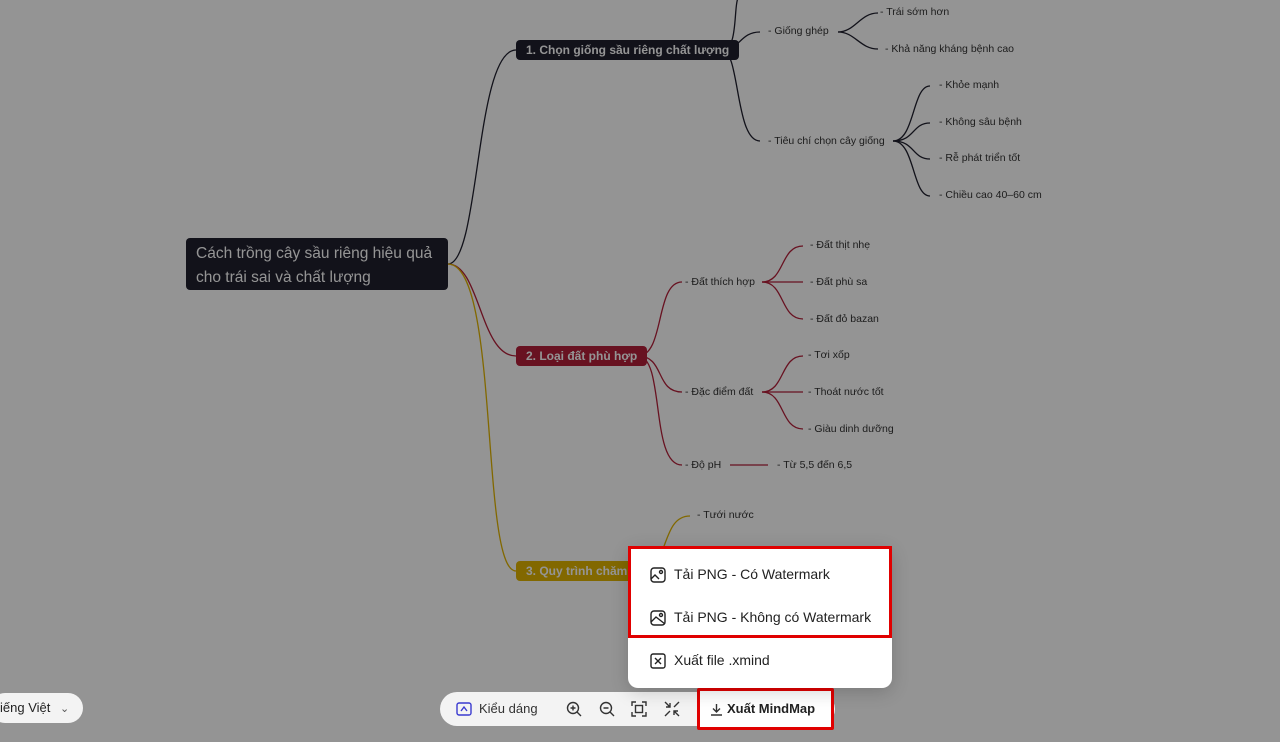 Image resolution: width=1280 pixels, height=742 pixels. I want to click on root-line-1: Cách trồng cây sầu riêng hiệu quả, so click(314, 253).